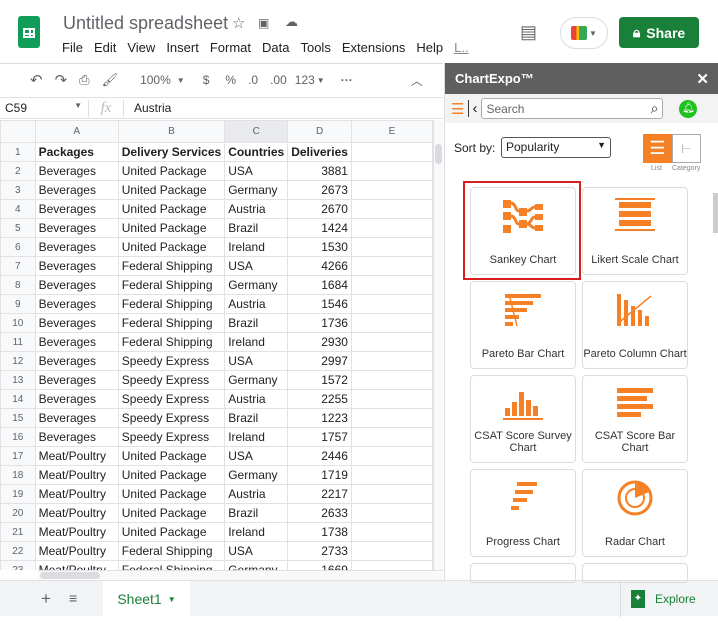 Image resolution: width=718 pixels, height=631 pixels. Describe the element at coordinates (18, 228) in the screenshot. I see `row-header: 5` at that location.